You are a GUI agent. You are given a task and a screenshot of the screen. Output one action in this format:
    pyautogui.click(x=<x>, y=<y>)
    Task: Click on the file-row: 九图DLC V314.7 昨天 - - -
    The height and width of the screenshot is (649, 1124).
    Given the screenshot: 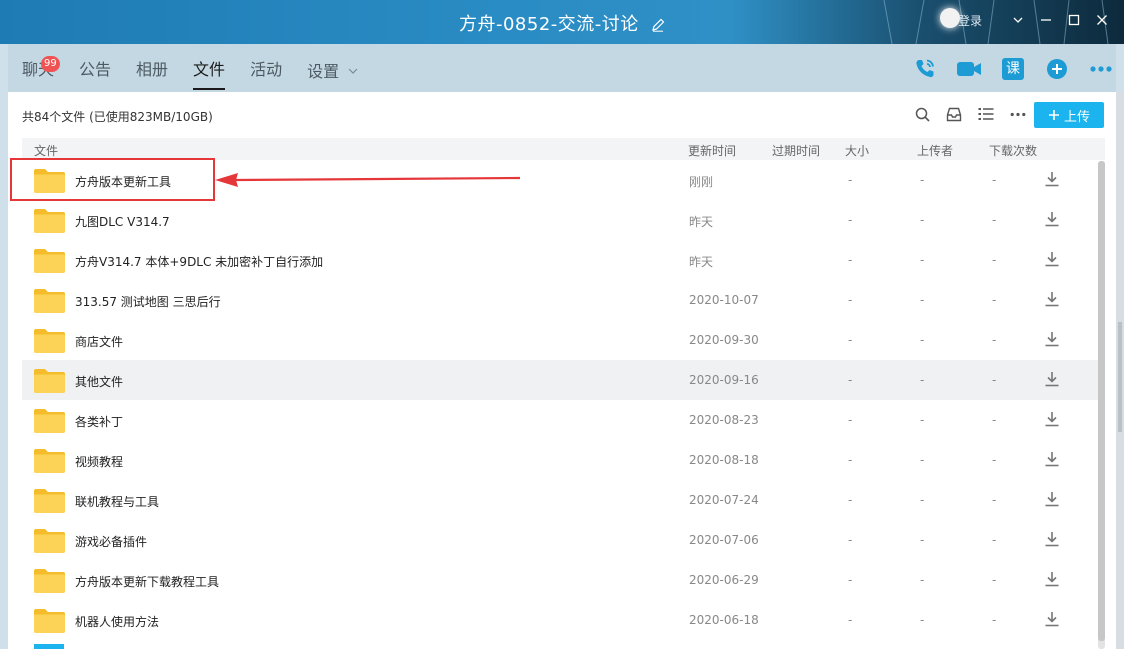 What is the action you would take?
    pyautogui.click(x=560, y=220)
    